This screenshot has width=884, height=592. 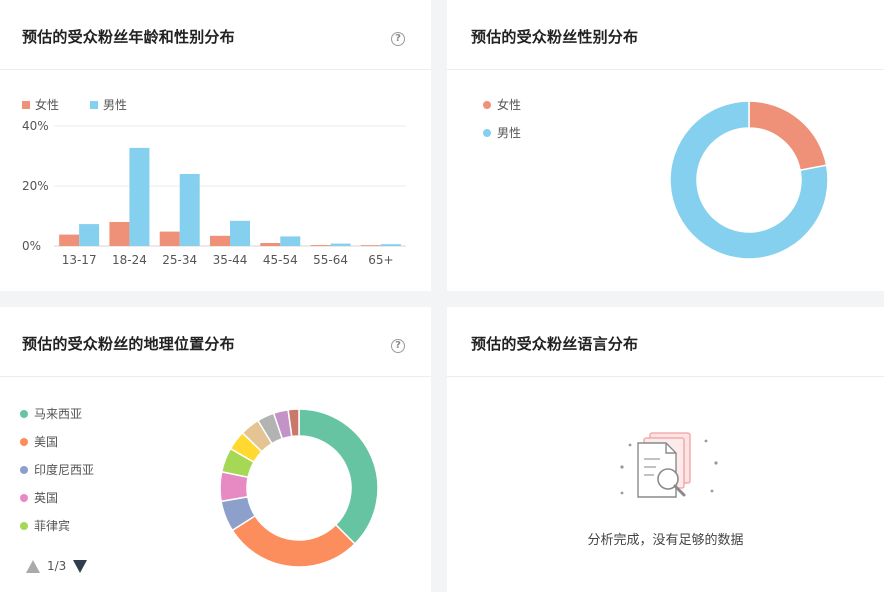 What do you see at coordinates (31, 246) in the screenshot?
I see `y-tick-label: 0%` at bounding box center [31, 246].